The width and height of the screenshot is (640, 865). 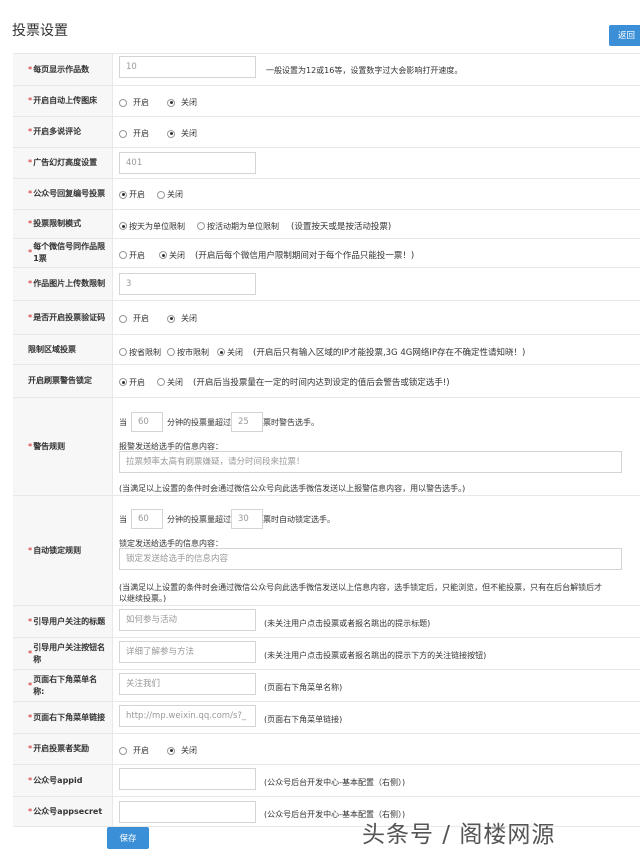 What do you see at coordinates (320, 25) in the screenshot?
I see `page-header: 投票设置 返回` at bounding box center [320, 25].